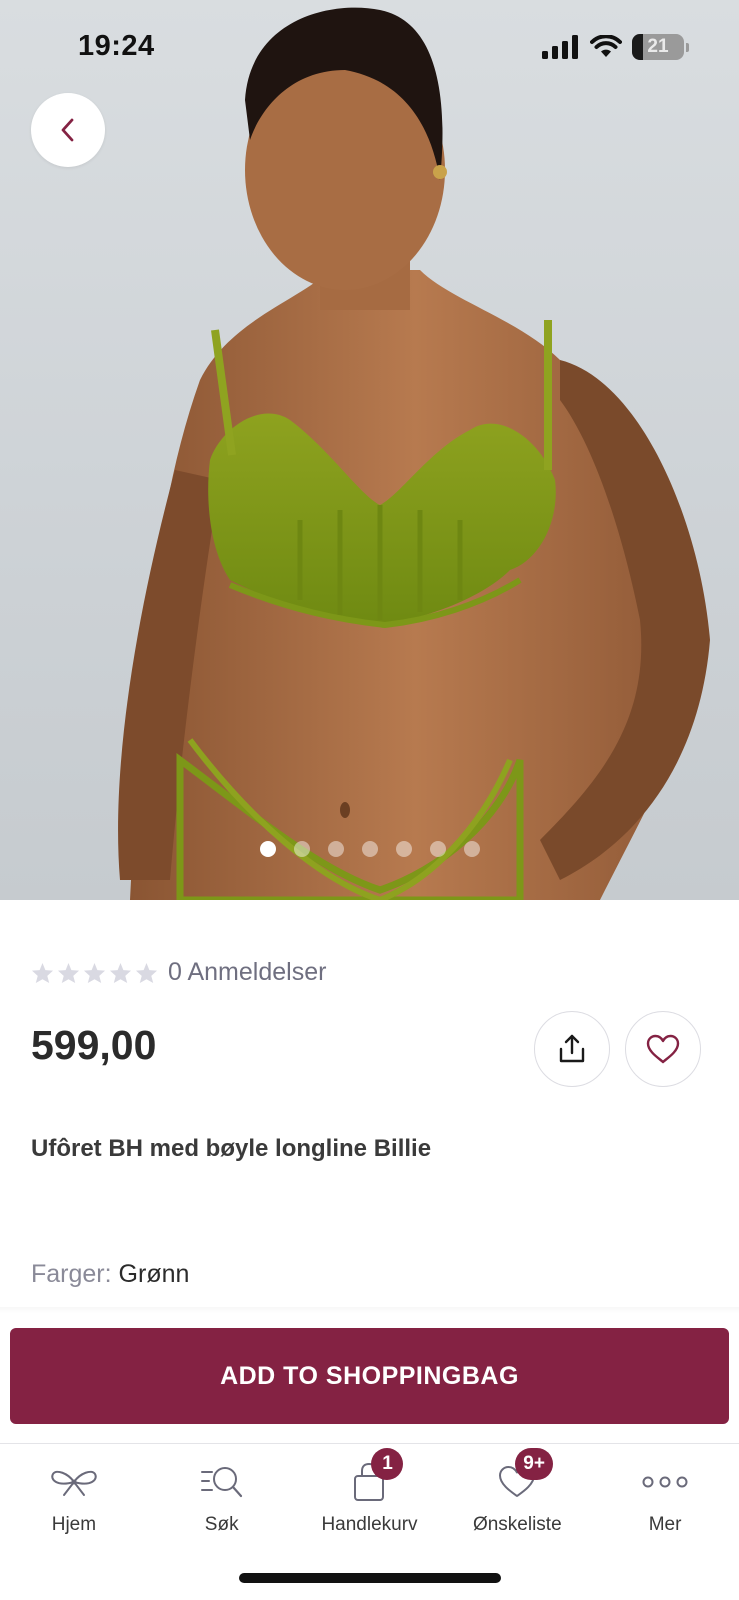  Describe the element at coordinates (74, 1524) in the screenshot. I see `tab-label: Hjem` at that location.